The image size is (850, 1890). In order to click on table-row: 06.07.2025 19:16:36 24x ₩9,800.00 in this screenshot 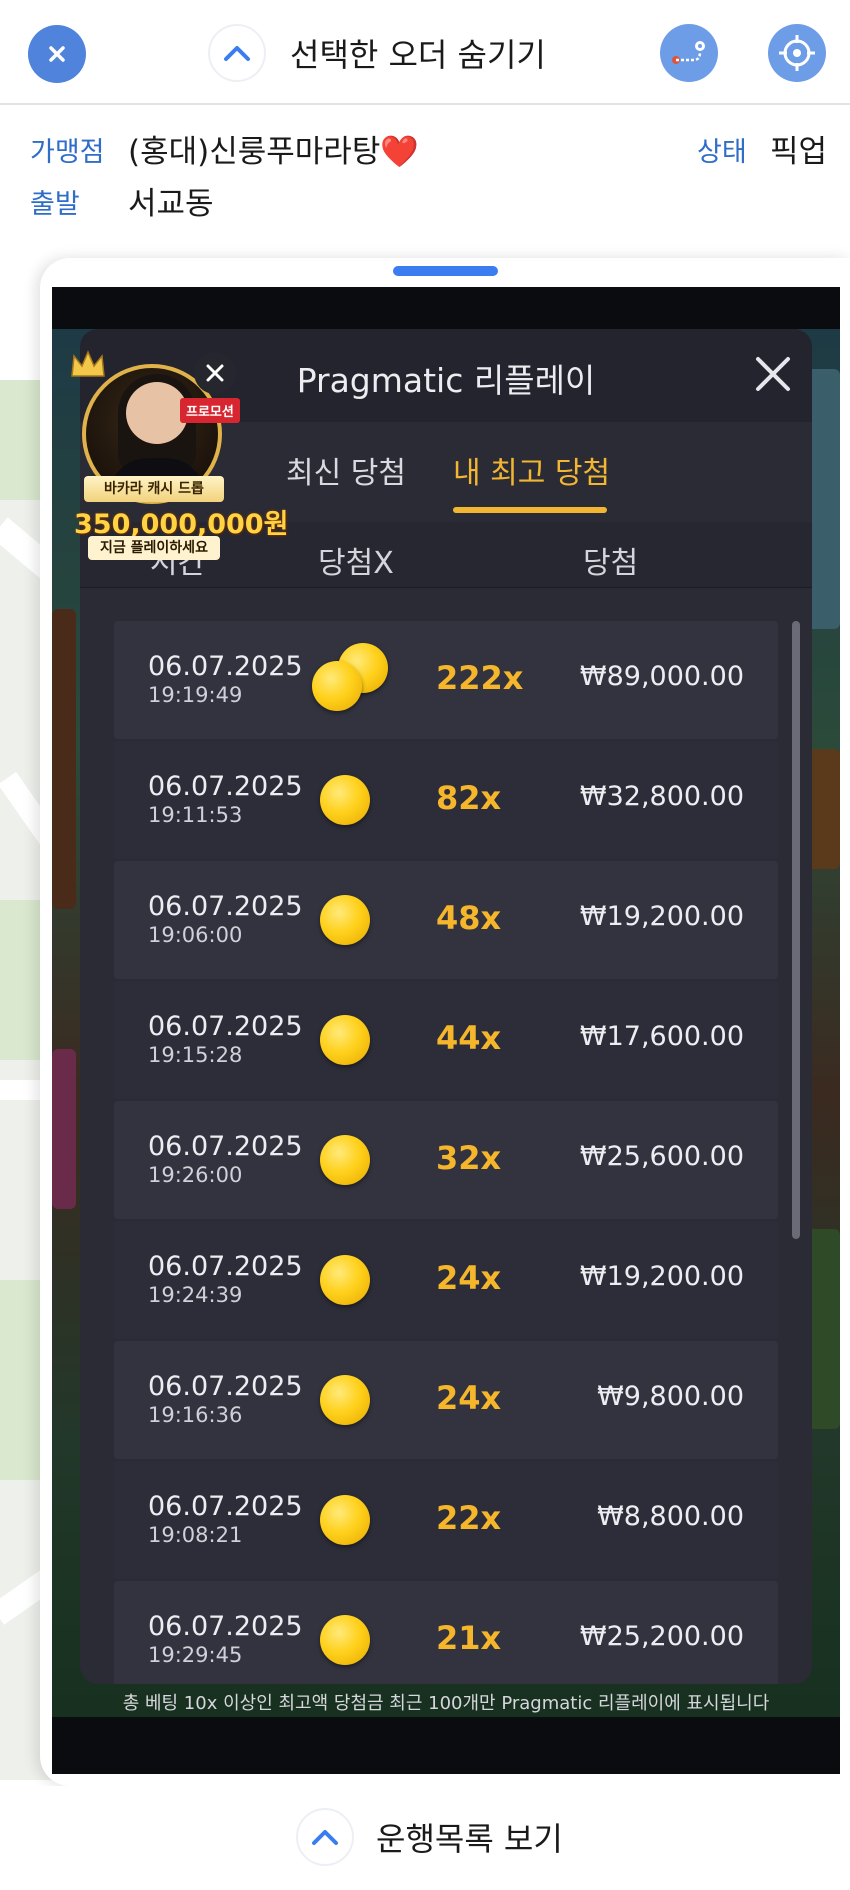, I will do `click(446, 1400)`.